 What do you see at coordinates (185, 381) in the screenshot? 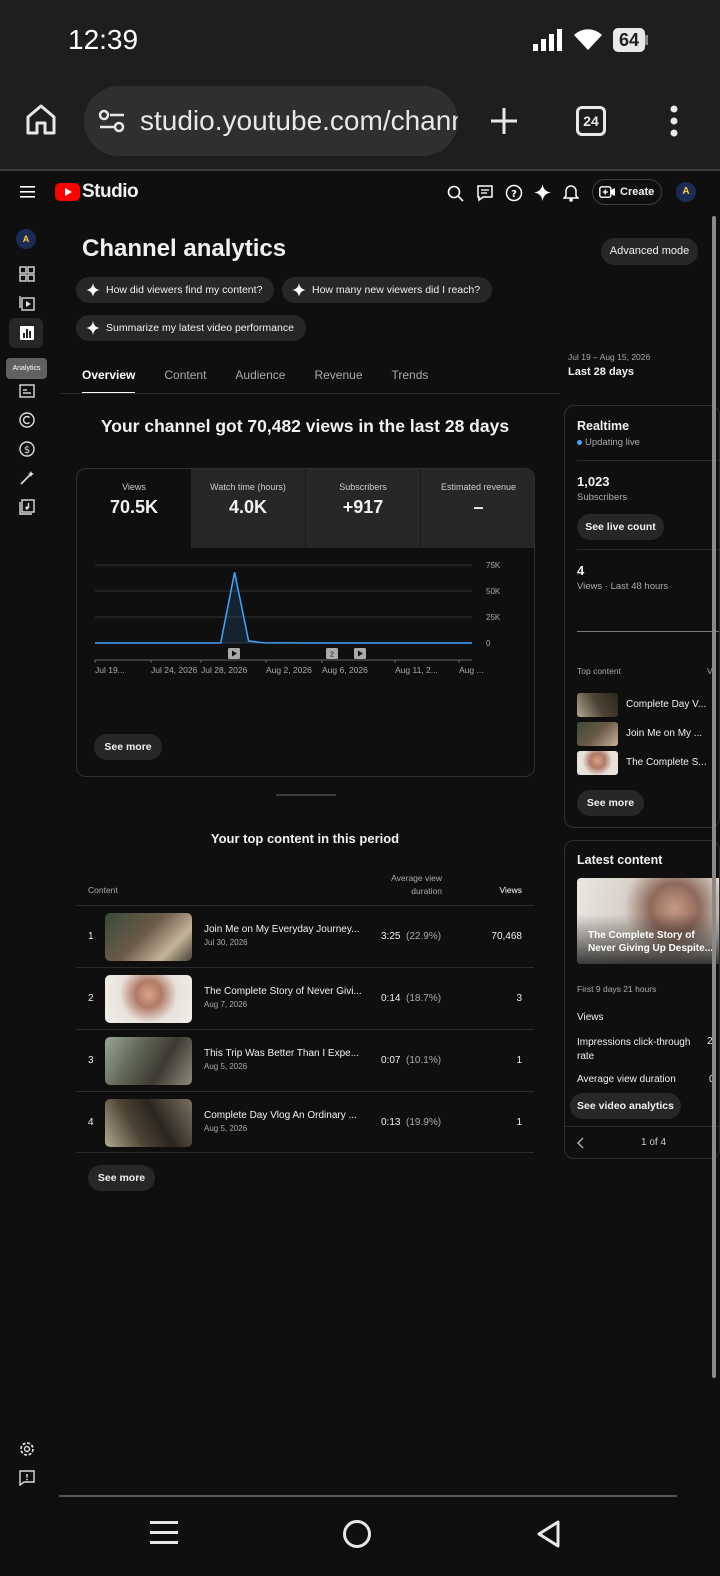
I see `tab-content: Content` at bounding box center [185, 381].